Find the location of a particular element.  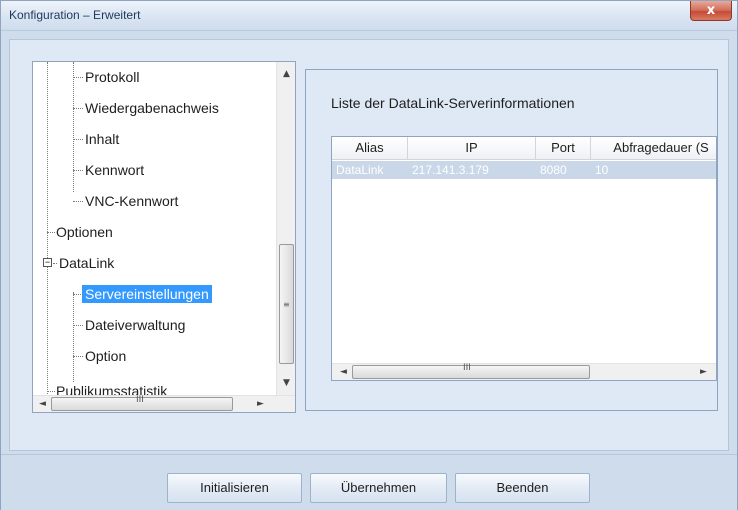

tree-item-protokoll: Protokoll is located at coordinates (106, 77).